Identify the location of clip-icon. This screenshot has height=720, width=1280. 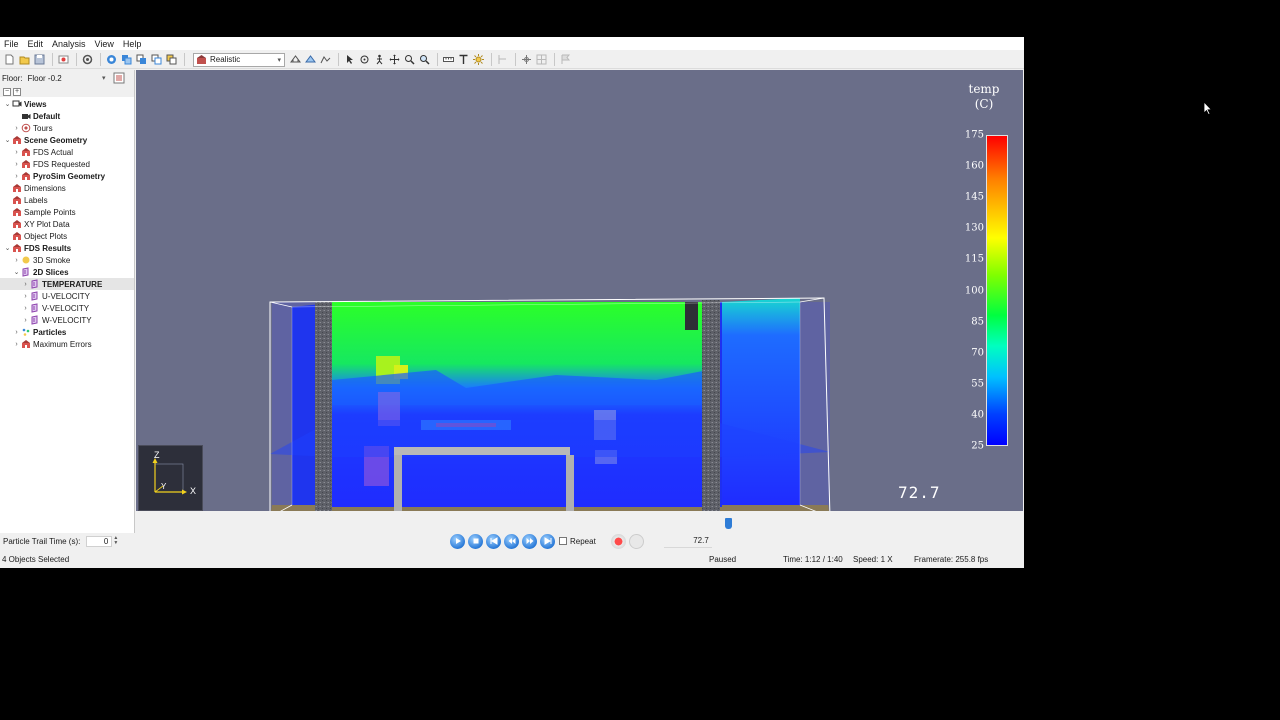
(502, 59).